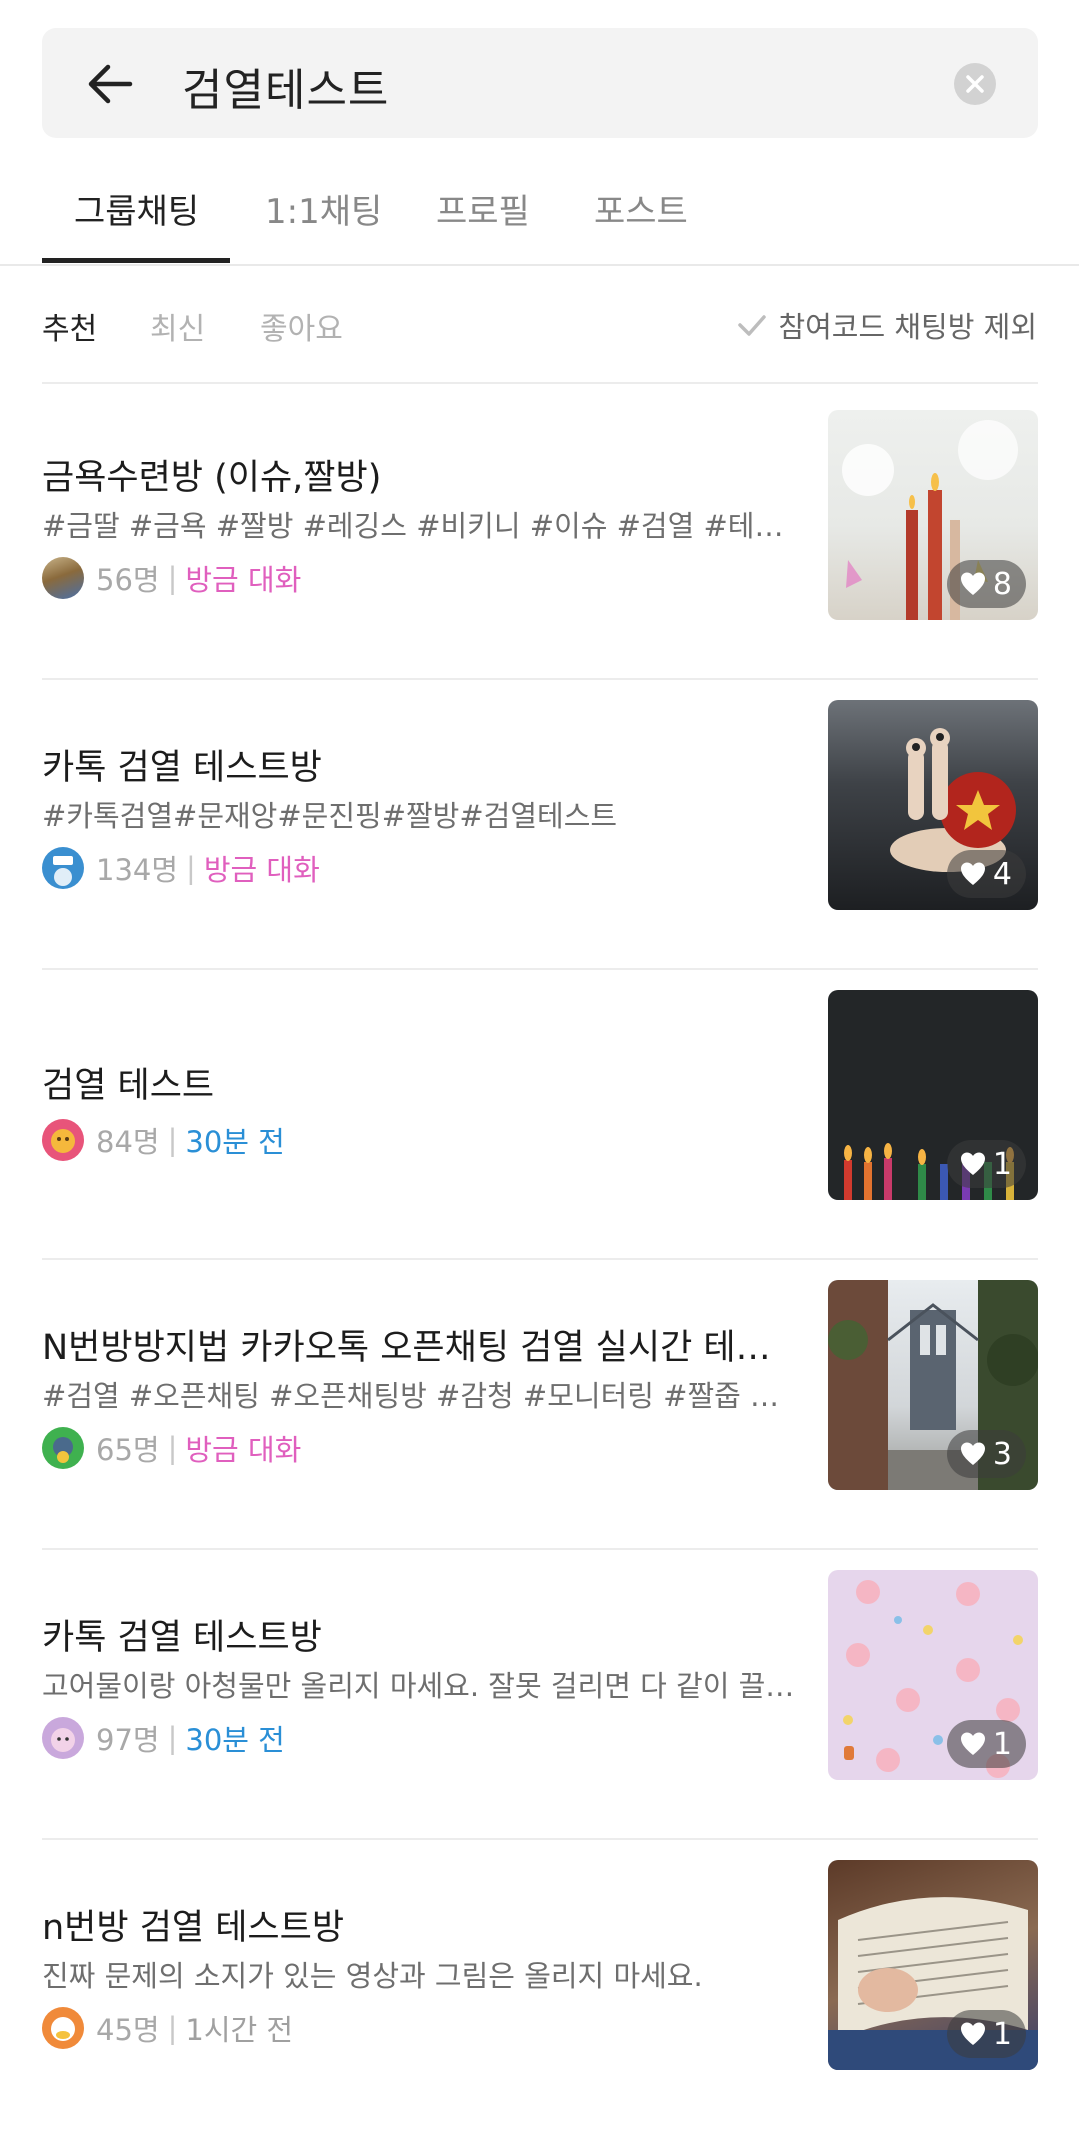  I want to click on clear-search-button, so click(975, 84).